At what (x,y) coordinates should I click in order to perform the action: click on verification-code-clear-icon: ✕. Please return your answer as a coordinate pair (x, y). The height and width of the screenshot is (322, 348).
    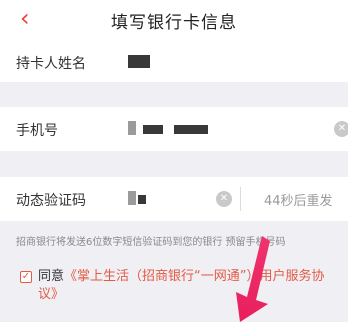
    Looking at the image, I should click on (224, 199).